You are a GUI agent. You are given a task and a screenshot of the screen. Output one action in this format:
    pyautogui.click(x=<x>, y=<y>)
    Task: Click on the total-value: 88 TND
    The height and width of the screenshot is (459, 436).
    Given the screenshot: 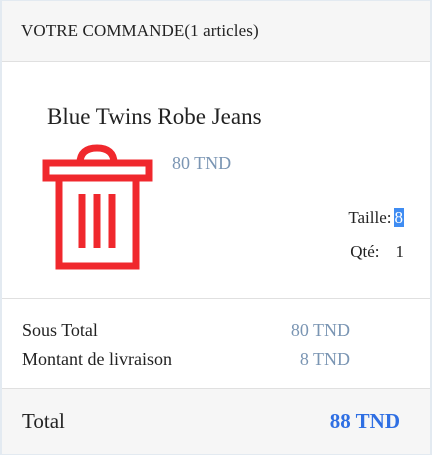 What is the action you would take?
    pyautogui.click(x=364, y=421)
    